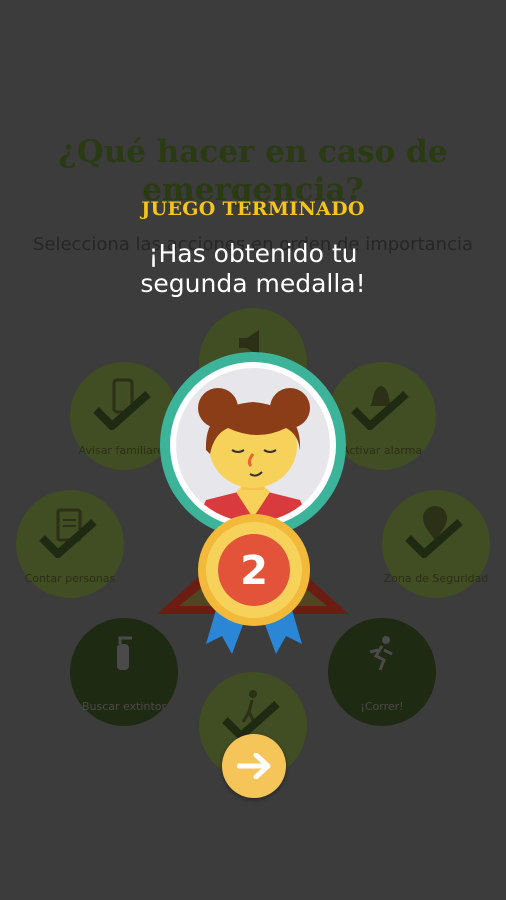 This screenshot has height=900, width=506. I want to click on medal-number: 2, so click(254, 571).